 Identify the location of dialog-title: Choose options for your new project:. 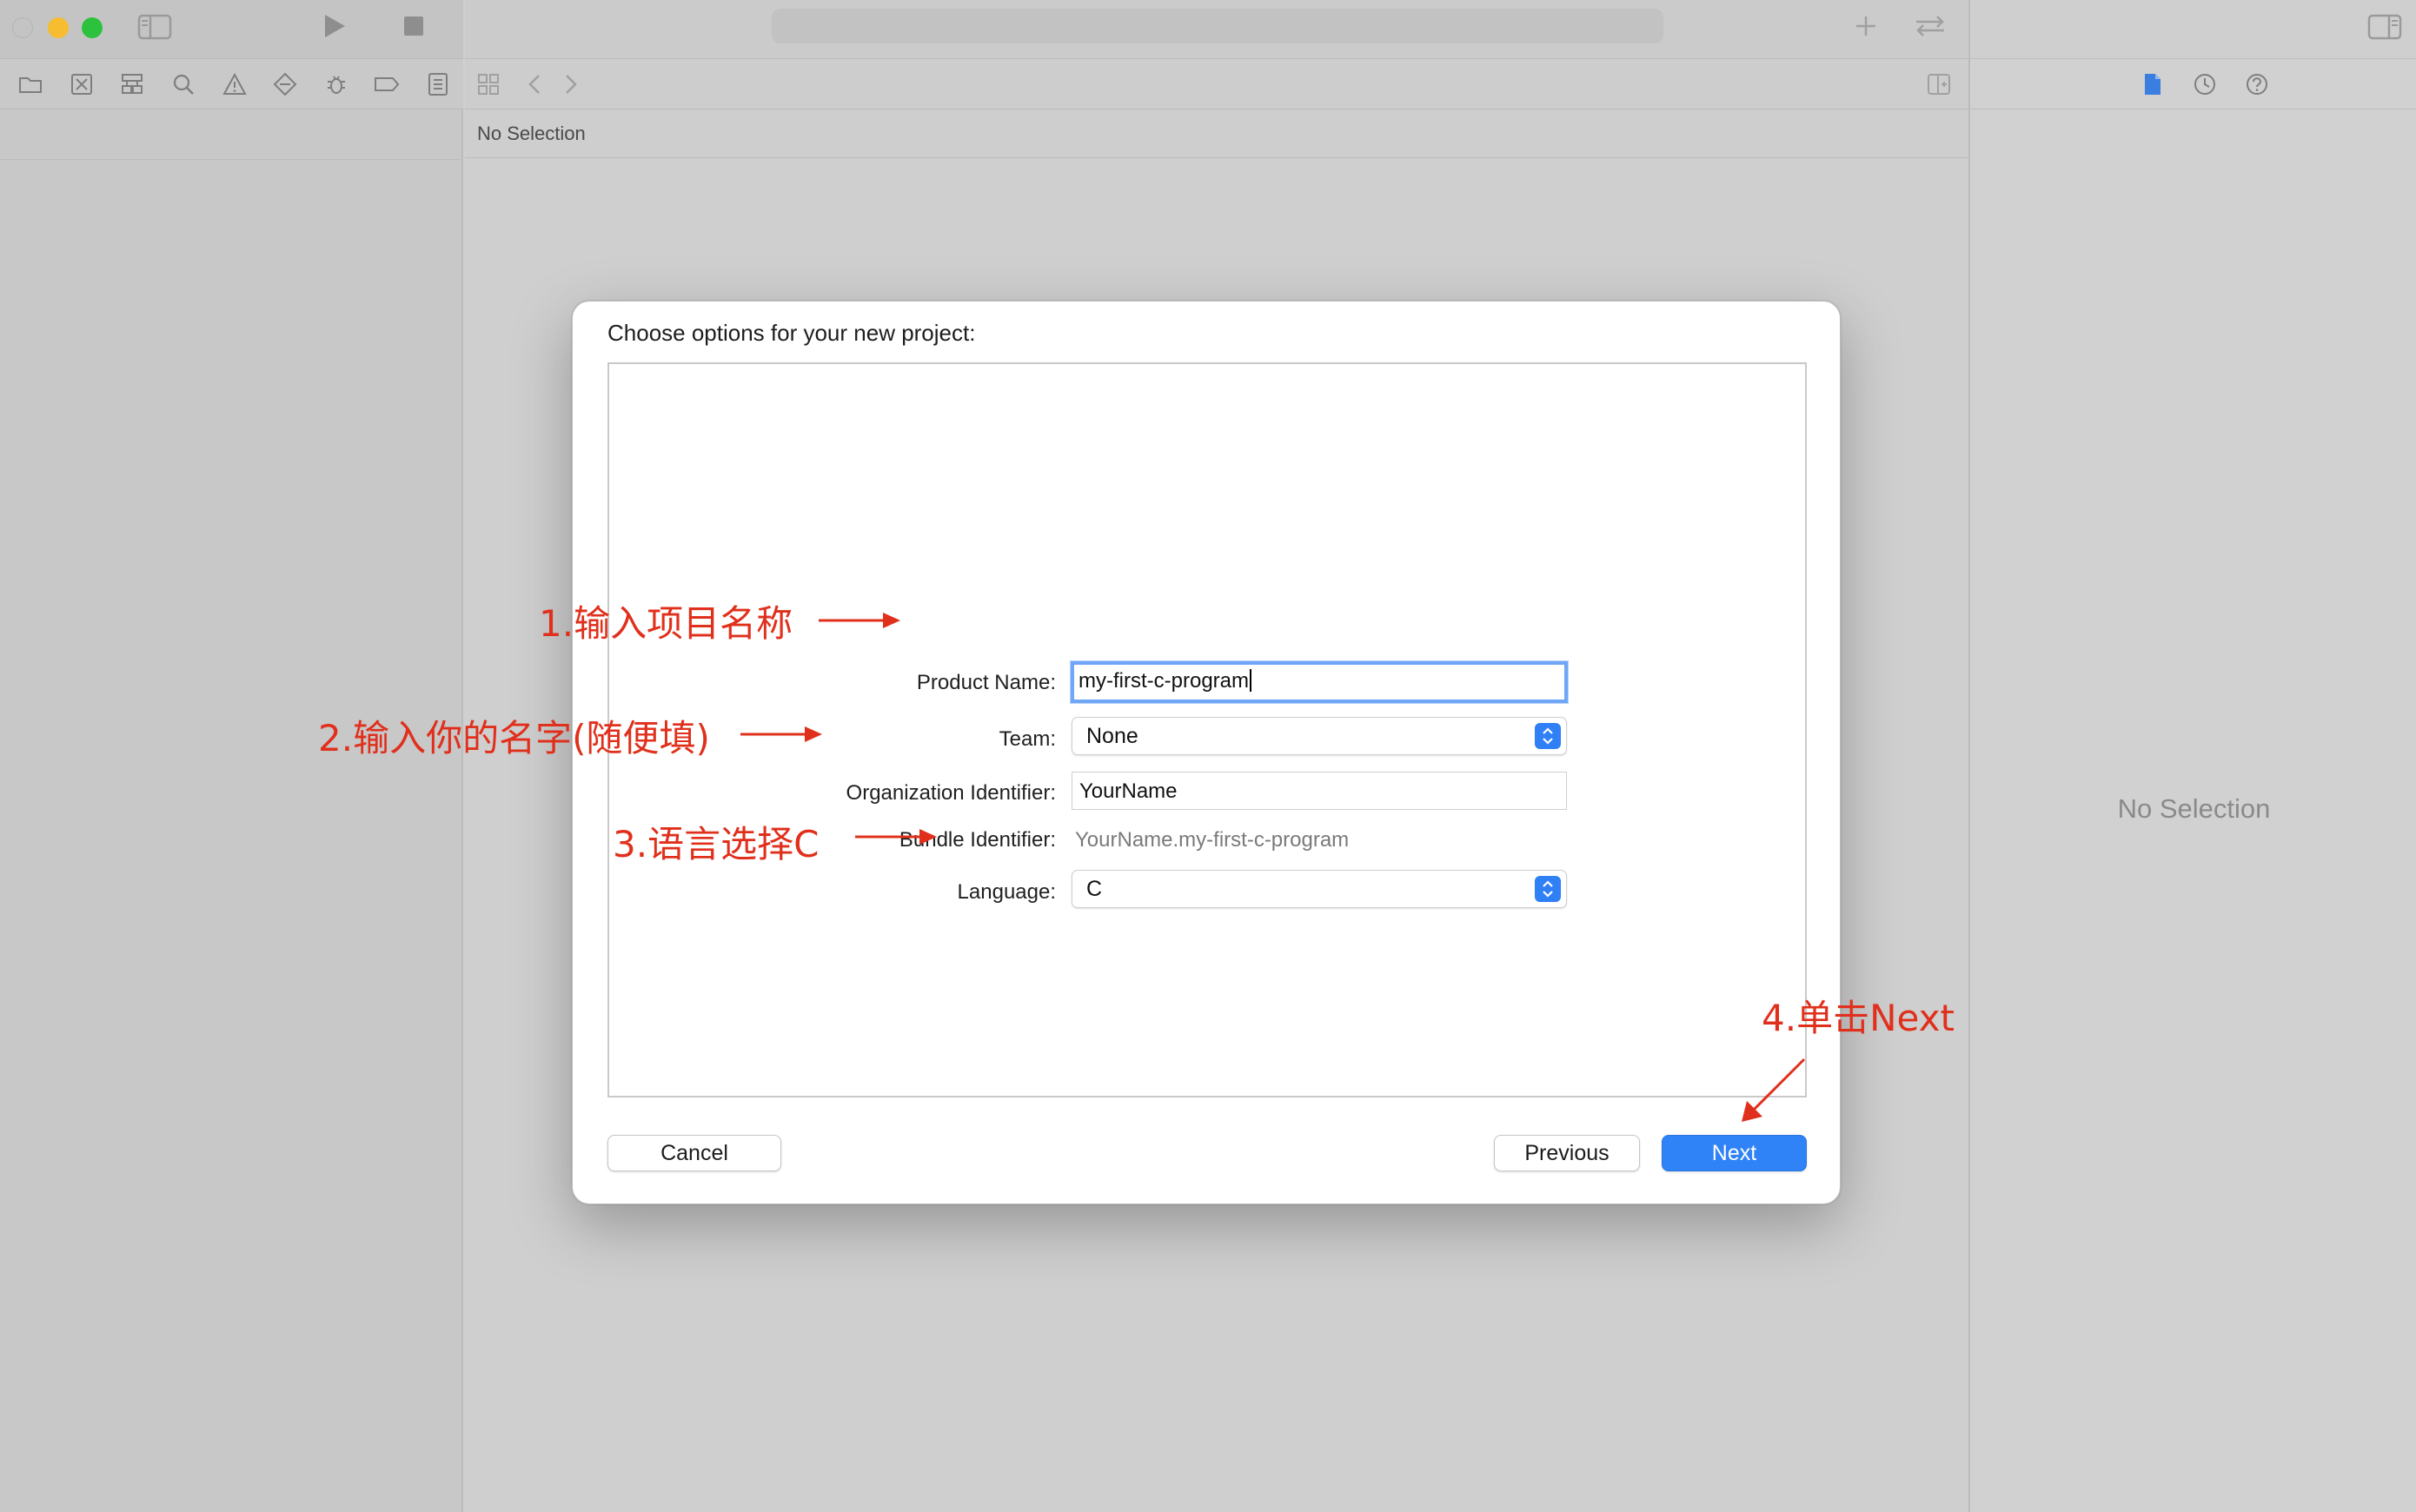
(791, 333).